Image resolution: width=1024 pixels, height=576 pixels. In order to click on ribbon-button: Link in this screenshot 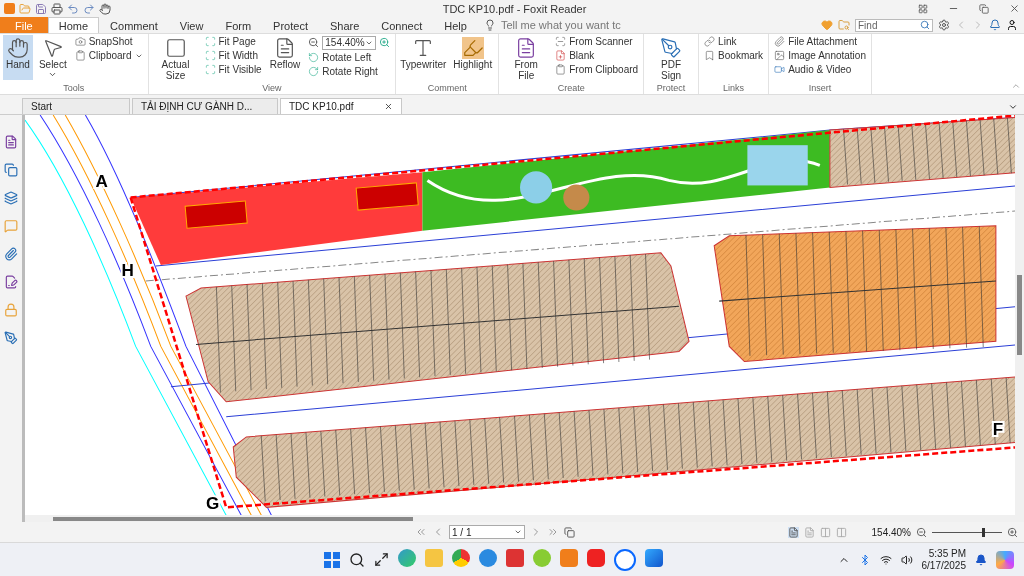, I will do `click(734, 41)`.